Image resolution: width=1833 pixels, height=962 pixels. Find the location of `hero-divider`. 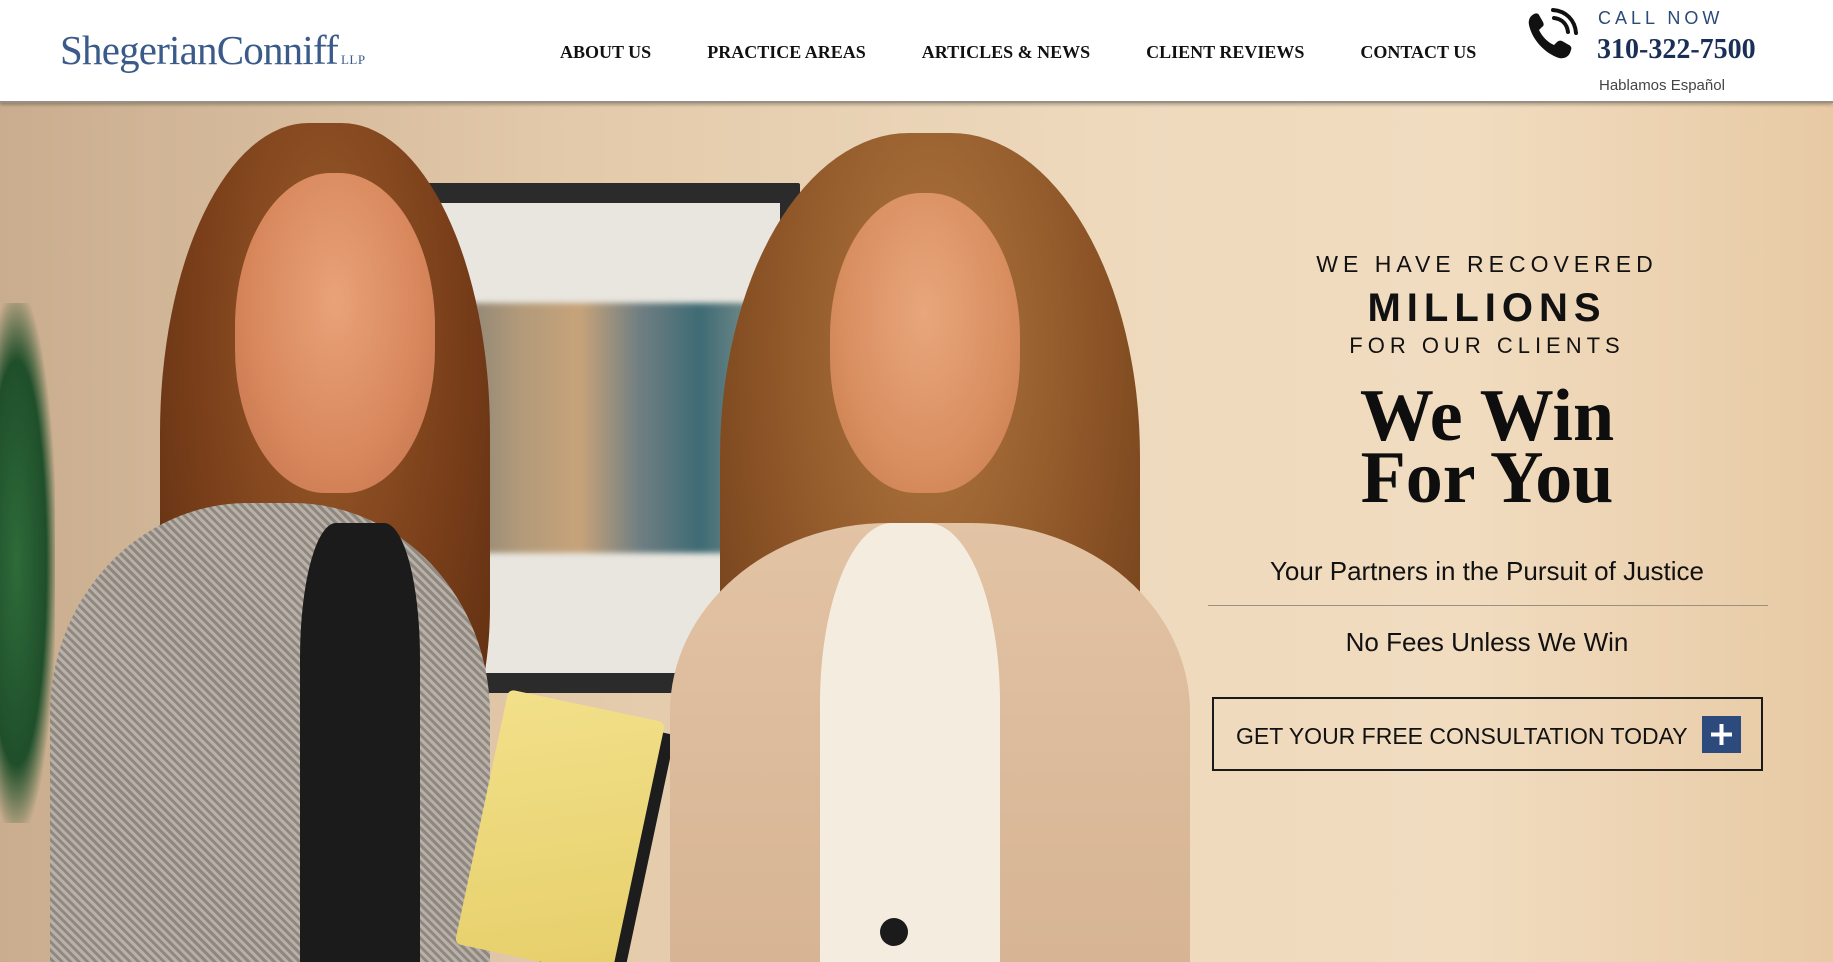

hero-divider is located at coordinates (1488, 605).